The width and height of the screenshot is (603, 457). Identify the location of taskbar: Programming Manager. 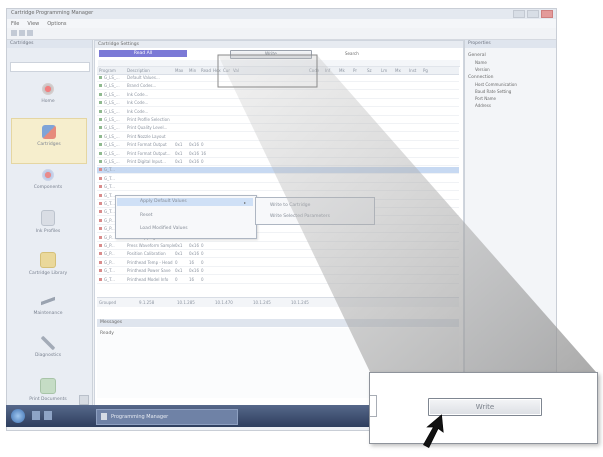
(191, 416).